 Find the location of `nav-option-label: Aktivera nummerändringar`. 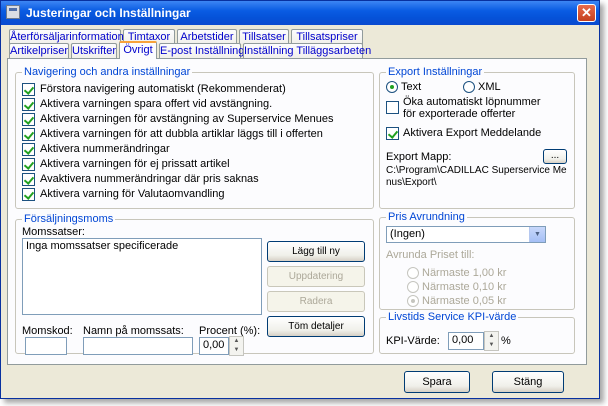

nav-option-label: Aktivera nummerändringar is located at coordinates (105, 149).